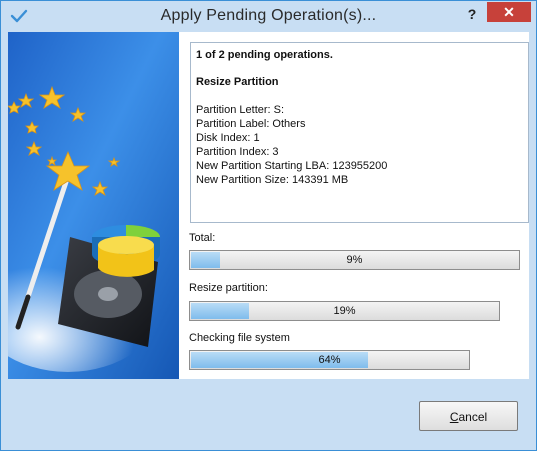  I want to click on check-progress-bar: 64%, so click(329, 360).